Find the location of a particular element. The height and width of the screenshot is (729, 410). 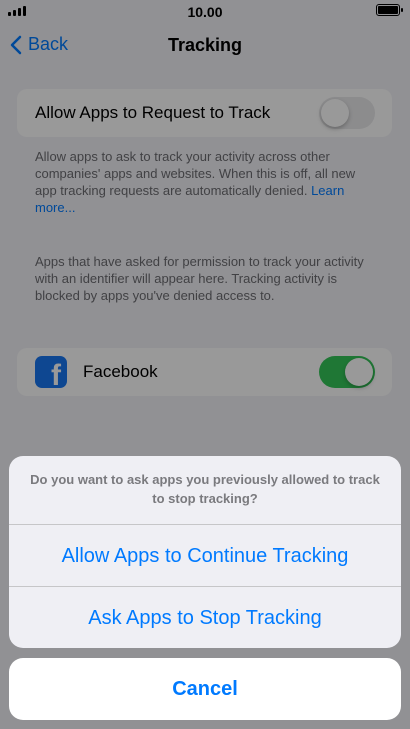

cancel-button: Cancel is located at coordinates (205, 689).